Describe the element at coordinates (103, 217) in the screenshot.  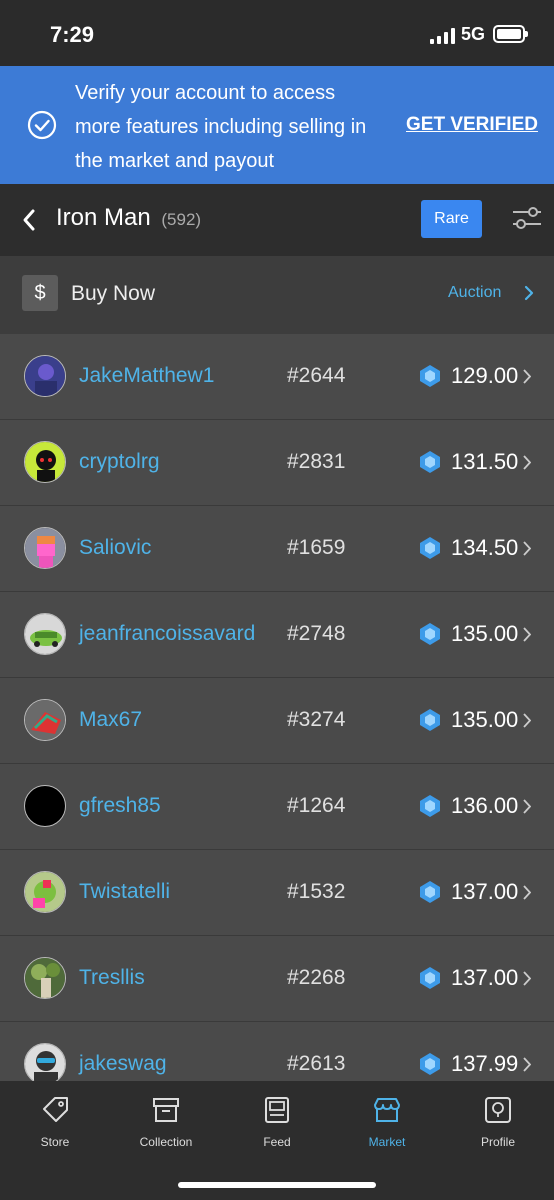
I see `title-text: Iron Man` at that location.